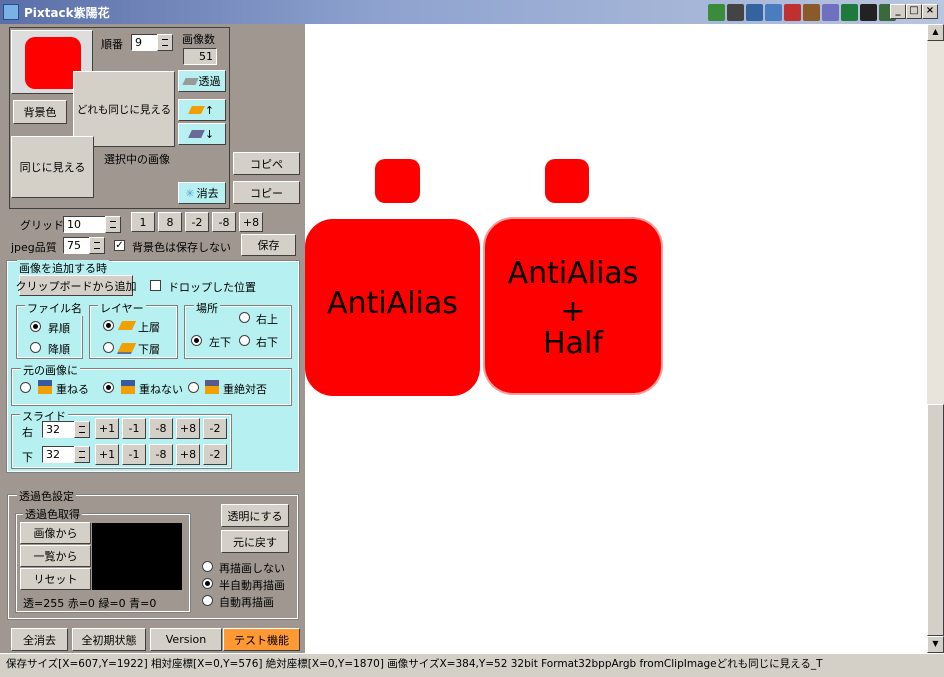  I want to click on slide-down-plus8-button: +8, so click(188, 454).